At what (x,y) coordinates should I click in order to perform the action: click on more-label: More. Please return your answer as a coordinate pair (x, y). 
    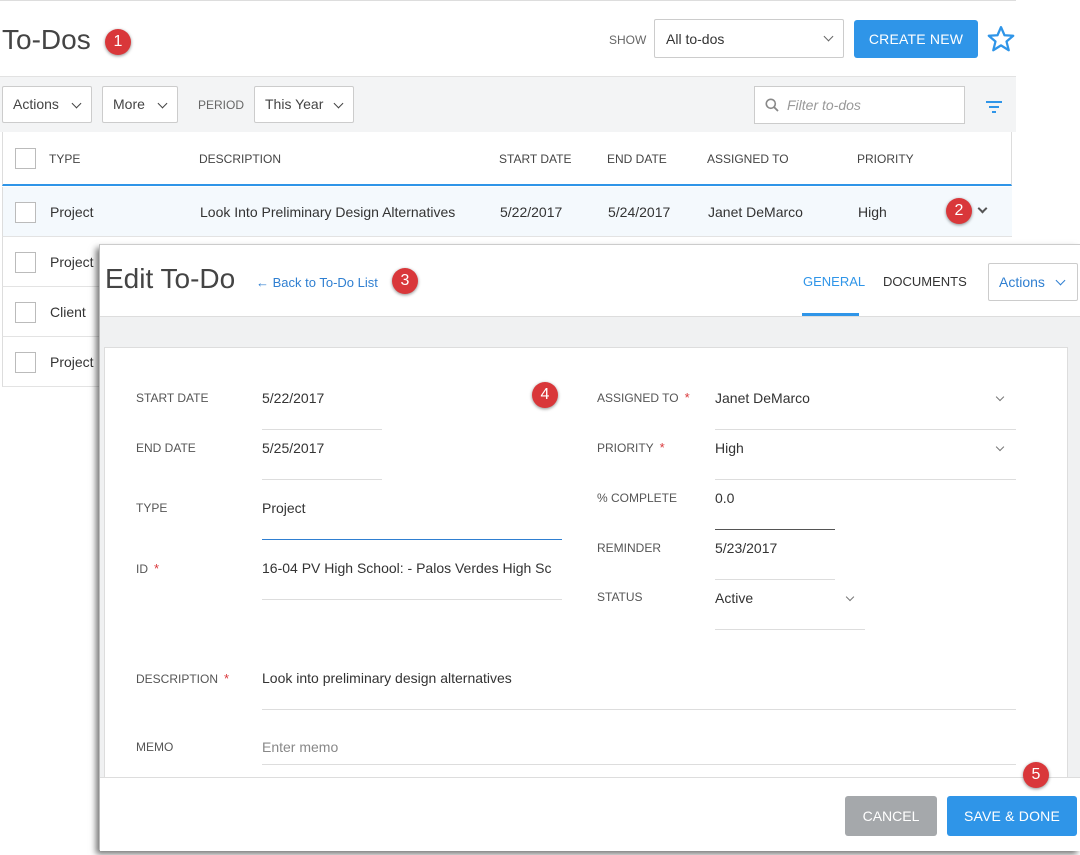
    Looking at the image, I should click on (129, 104).